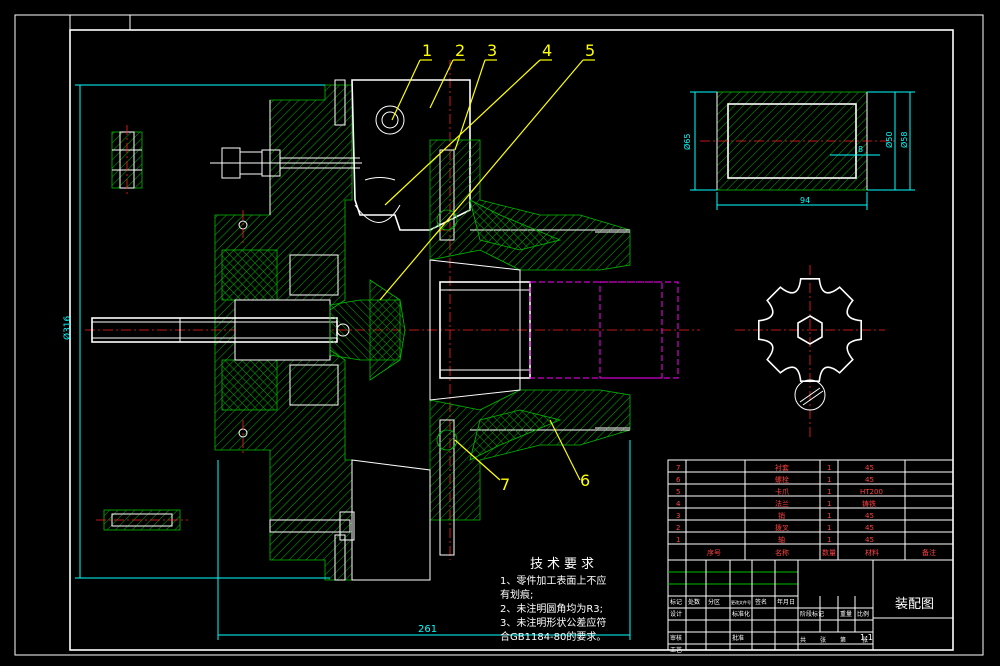 Image resolution: width=1000 pixels, height=666 pixels. Describe the element at coordinates (676, 614) in the screenshot. I see `tb-cell: 设计` at that location.